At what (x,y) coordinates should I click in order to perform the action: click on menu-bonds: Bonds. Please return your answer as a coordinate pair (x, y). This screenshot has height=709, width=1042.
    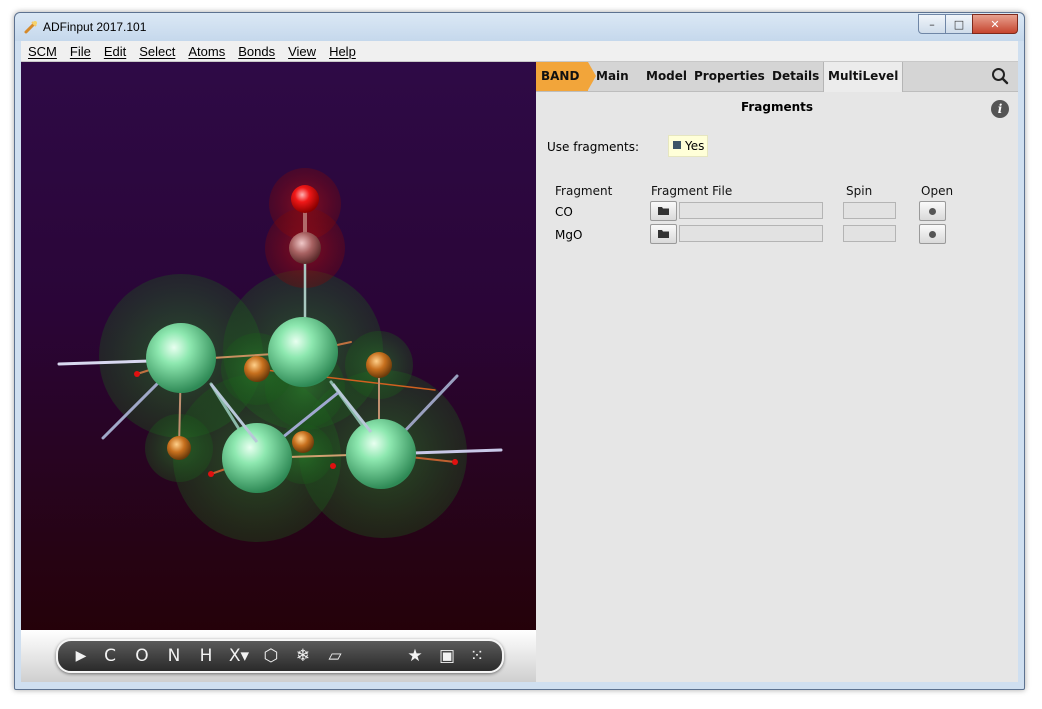
    Looking at the image, I should click on (256, 51).